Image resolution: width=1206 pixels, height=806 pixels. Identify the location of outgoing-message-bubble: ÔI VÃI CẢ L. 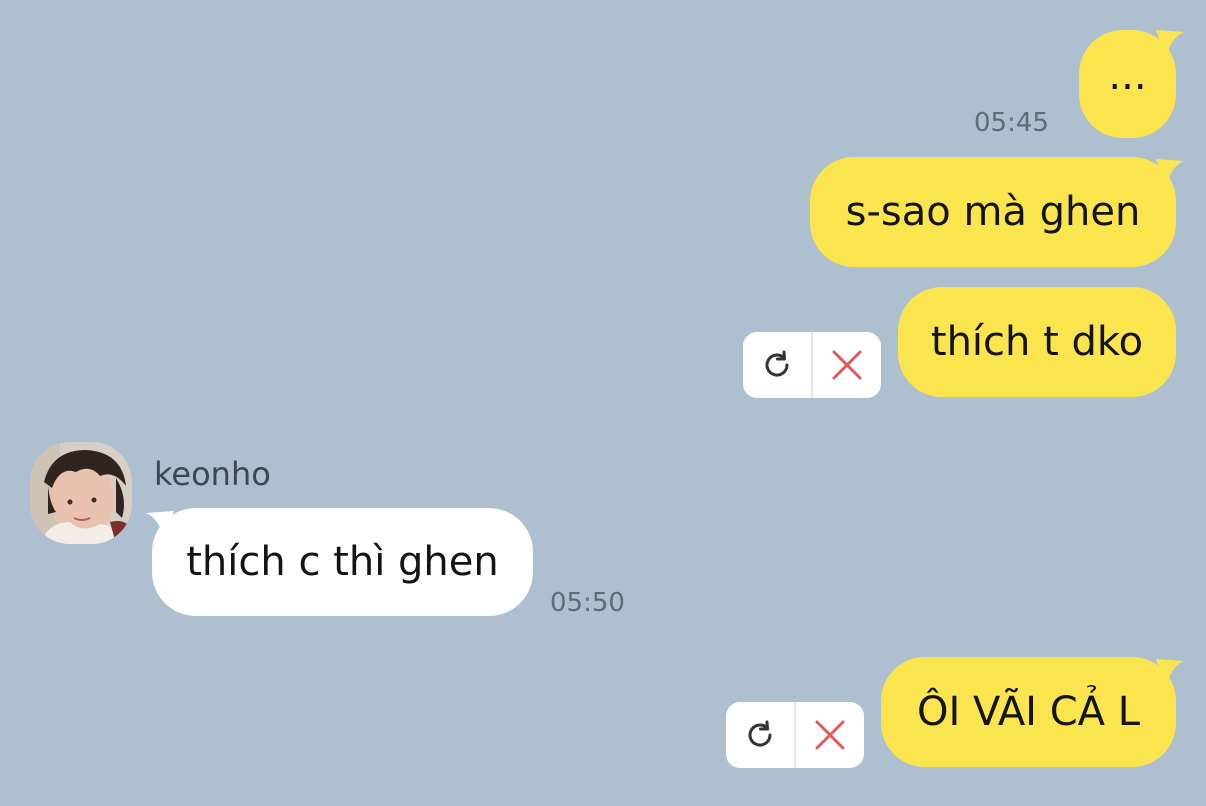
(1028, 712).